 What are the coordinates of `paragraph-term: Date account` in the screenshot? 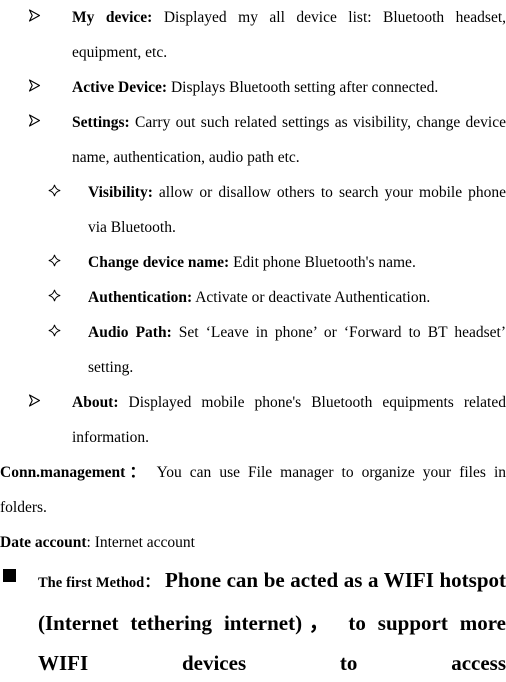 It's located at (43, 542).